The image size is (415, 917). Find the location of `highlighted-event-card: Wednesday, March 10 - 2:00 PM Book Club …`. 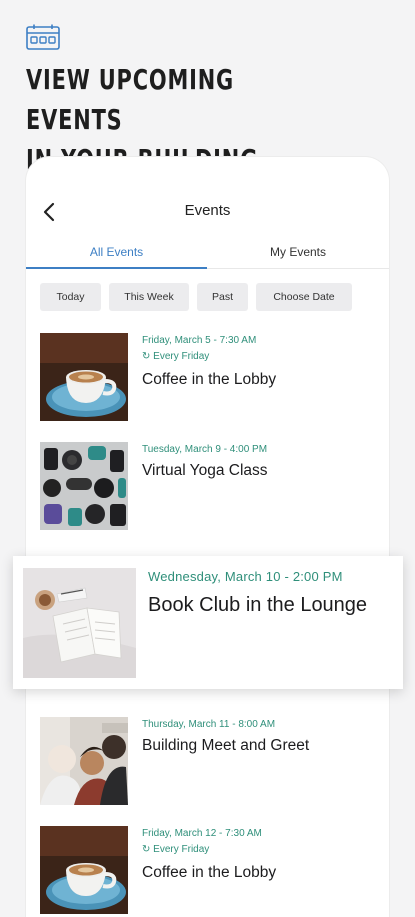

highlighted-event-card: Wednesday, March 10 - 2:00 PM Book Club … is located at coordinates (208, 622).